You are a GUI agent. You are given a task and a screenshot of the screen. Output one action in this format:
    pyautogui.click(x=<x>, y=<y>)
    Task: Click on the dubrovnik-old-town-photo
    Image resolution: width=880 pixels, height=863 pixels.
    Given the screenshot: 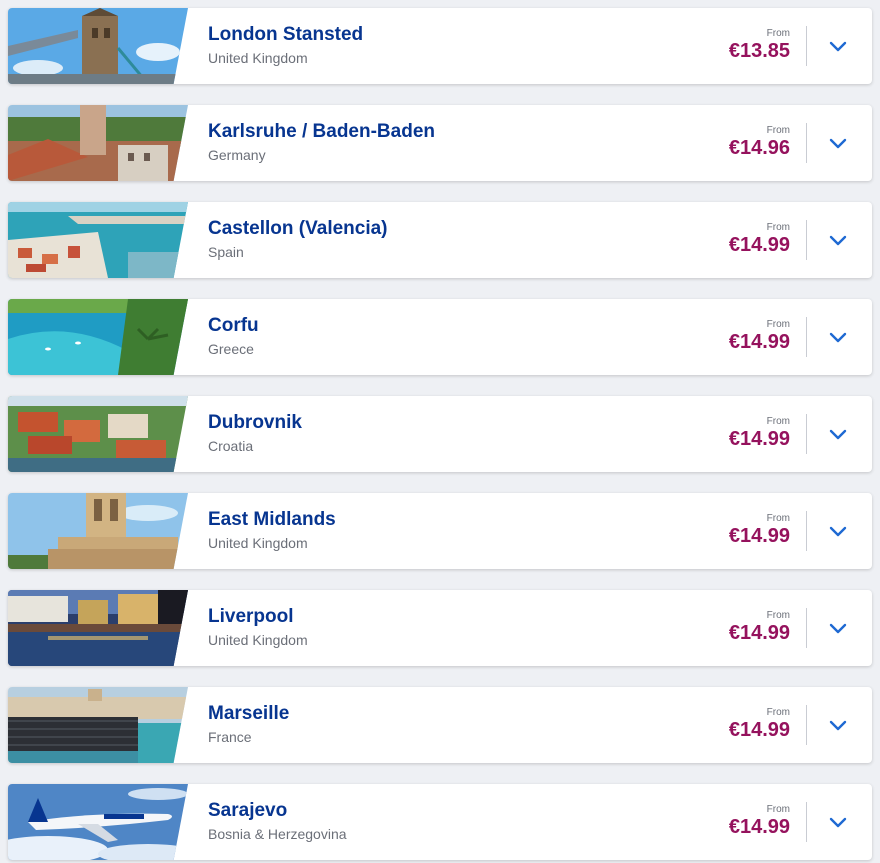 What is the action you would take?
    pyautogui.click(x=98, y=434)
    